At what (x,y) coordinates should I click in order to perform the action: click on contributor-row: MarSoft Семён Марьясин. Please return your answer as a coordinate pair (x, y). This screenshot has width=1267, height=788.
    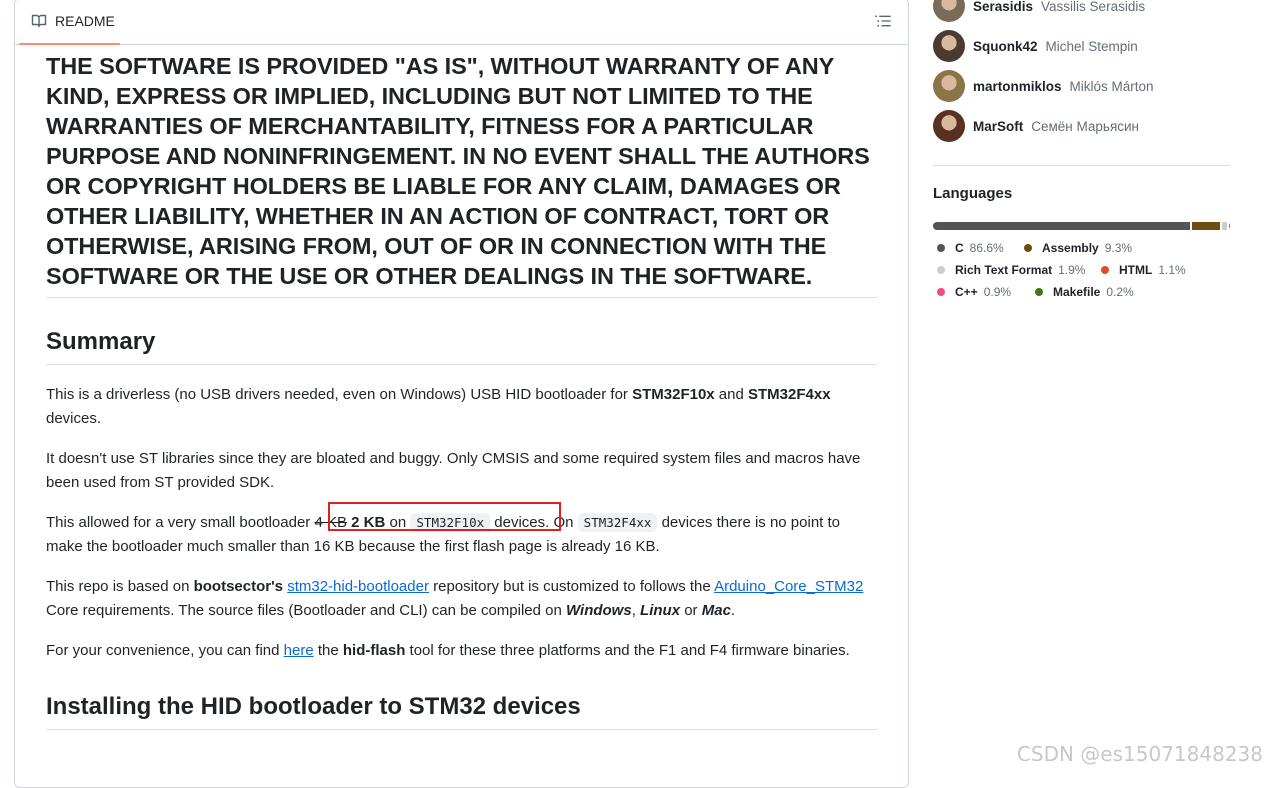
    Looking at the image, I should click on (1036, 126).